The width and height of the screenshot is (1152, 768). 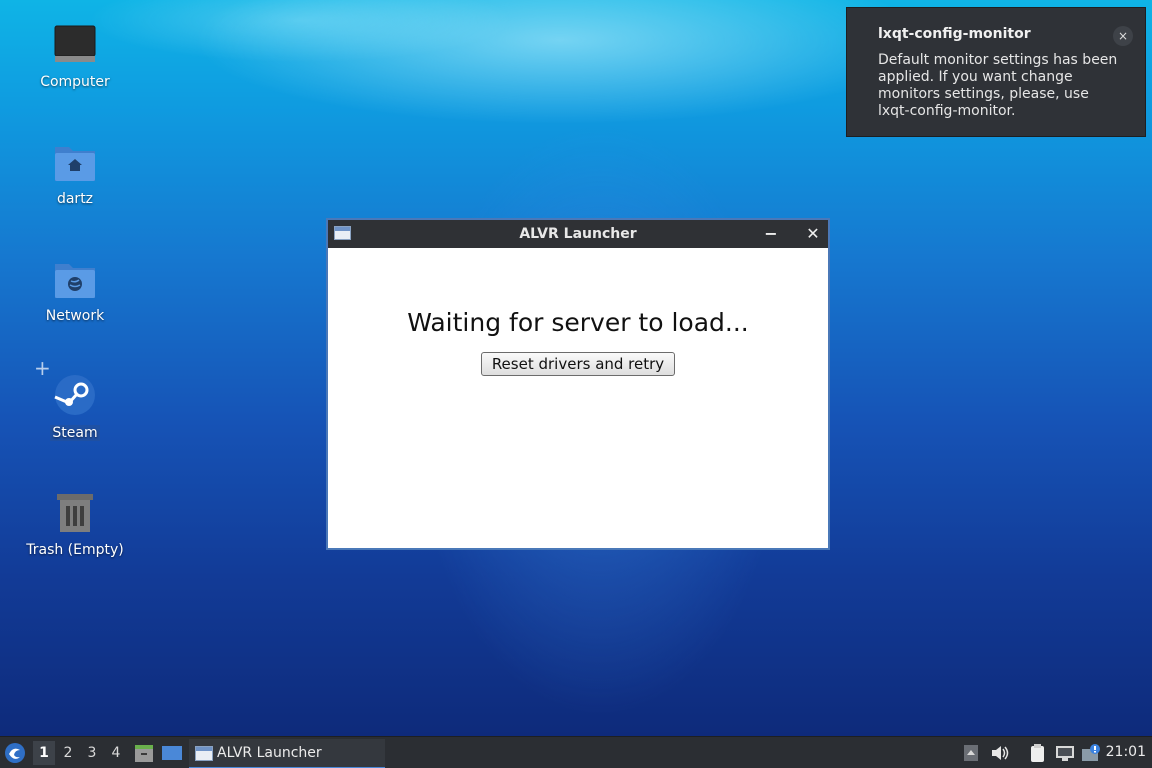 I want to click on workspace-1: 1, so click(x=44, y=753).